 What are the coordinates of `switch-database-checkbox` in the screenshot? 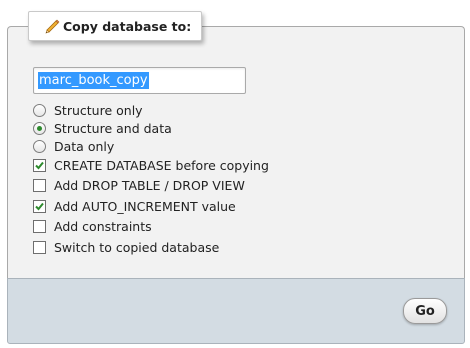 It's located at (39, 247).